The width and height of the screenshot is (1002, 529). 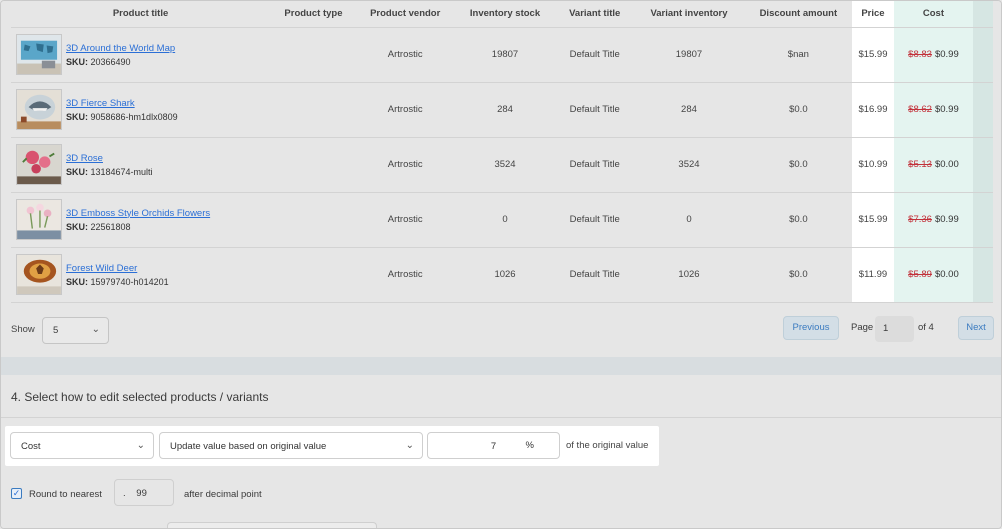 What do you see at coordinates (798, 14) in the screenshot?
I see `header-discount-amount: Discount amount` at bounding box center [798, 14].